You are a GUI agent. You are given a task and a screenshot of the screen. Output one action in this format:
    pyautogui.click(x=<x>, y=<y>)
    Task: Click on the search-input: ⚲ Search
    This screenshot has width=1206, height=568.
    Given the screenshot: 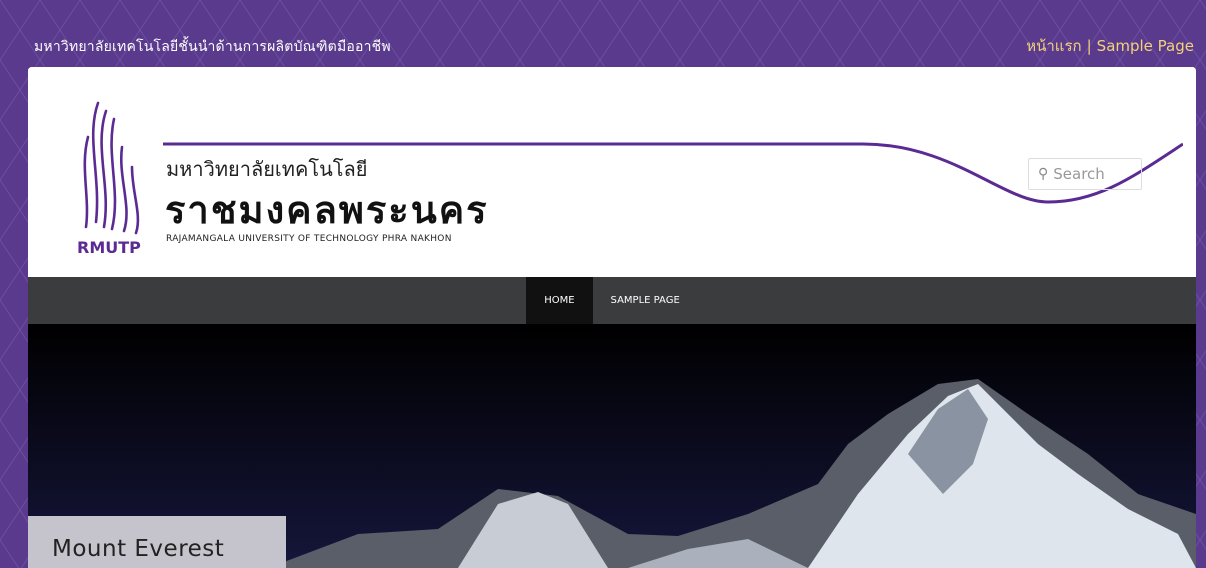 What is the action you would take?
    pyautogui.click(x=1085, y=174)
    